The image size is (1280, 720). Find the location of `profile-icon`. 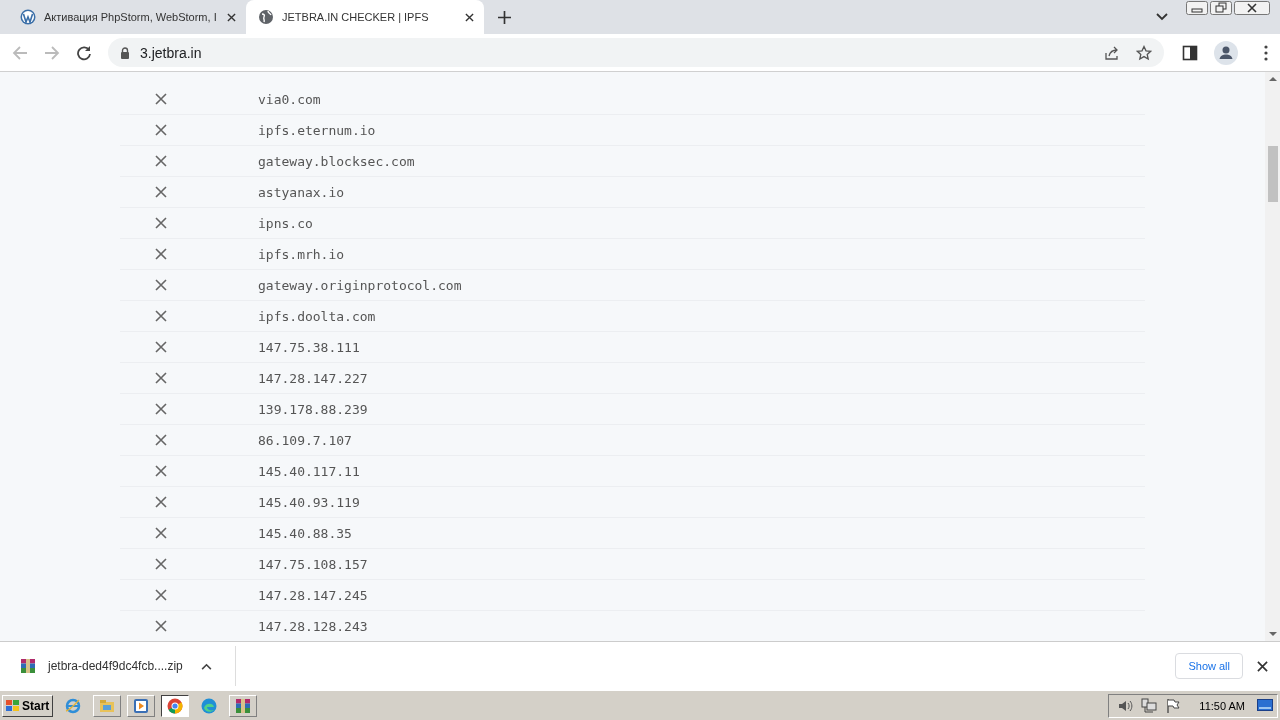

profile-icon is located at coordinates (1226, 52).